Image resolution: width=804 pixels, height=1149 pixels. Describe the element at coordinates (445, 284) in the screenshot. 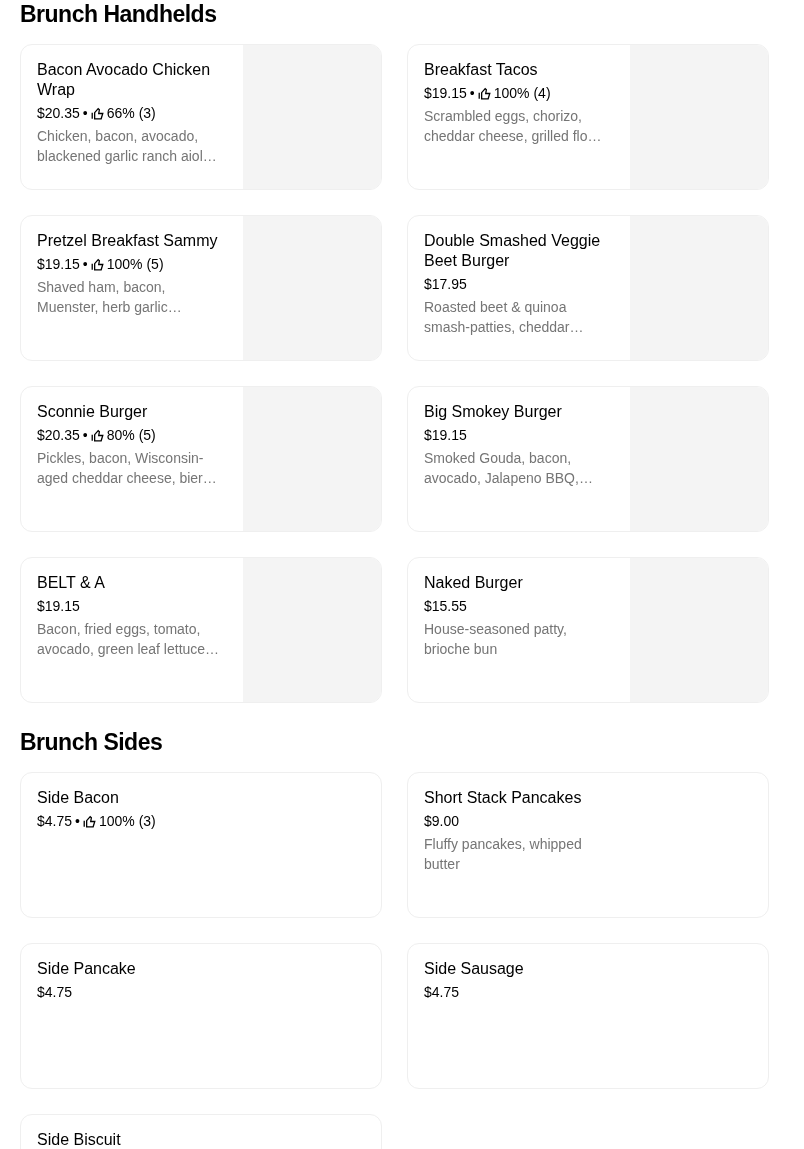

I see `item-price: $17.95` at that location.